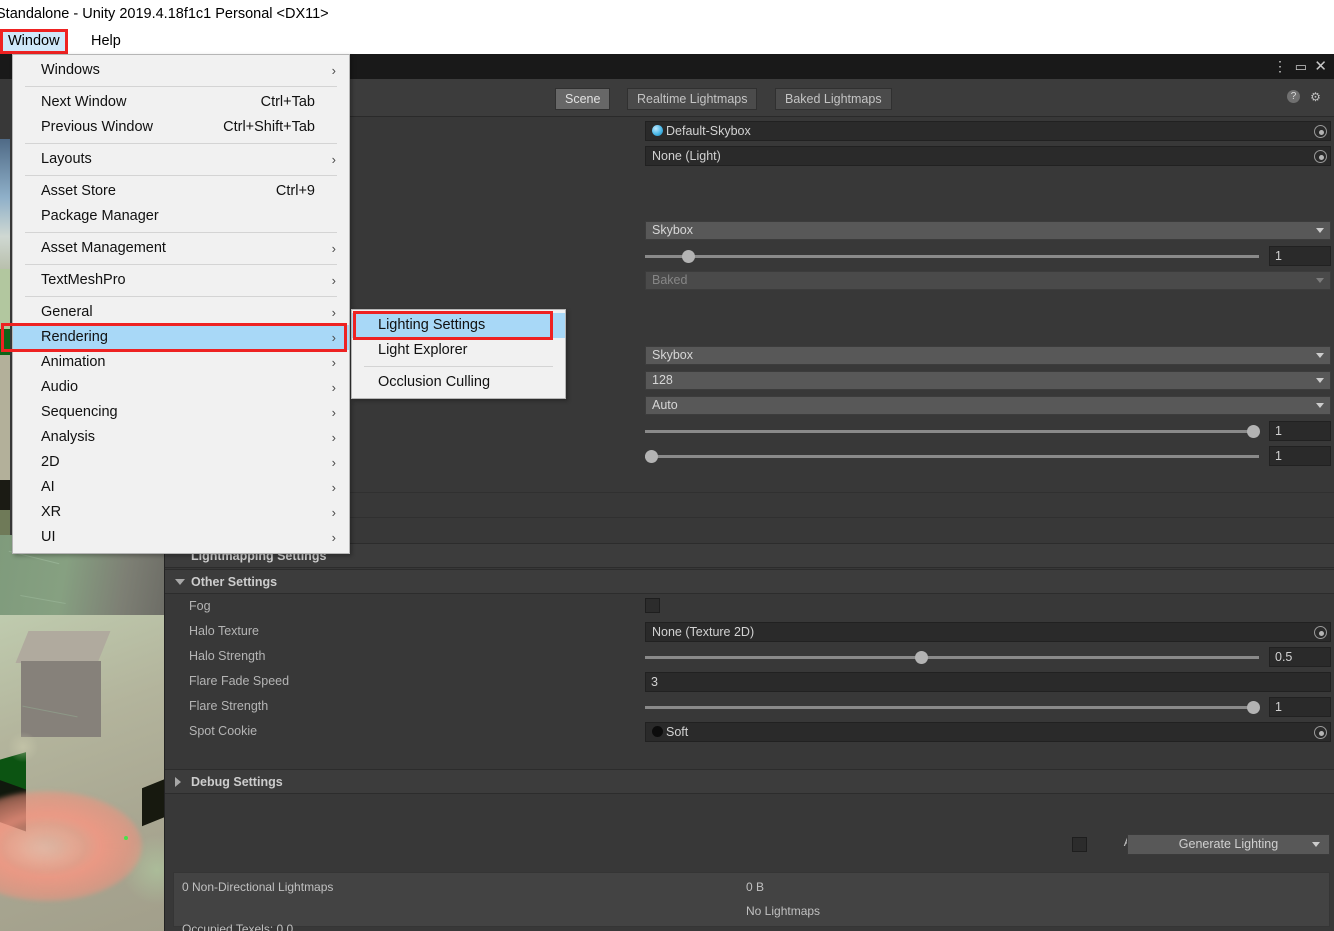 The width and height of the screenshot is (1334, 931). What do you see at coordinates (82, 733) in the screenshot?
I see `scene-view-preview` at bounding box center [82, 733].